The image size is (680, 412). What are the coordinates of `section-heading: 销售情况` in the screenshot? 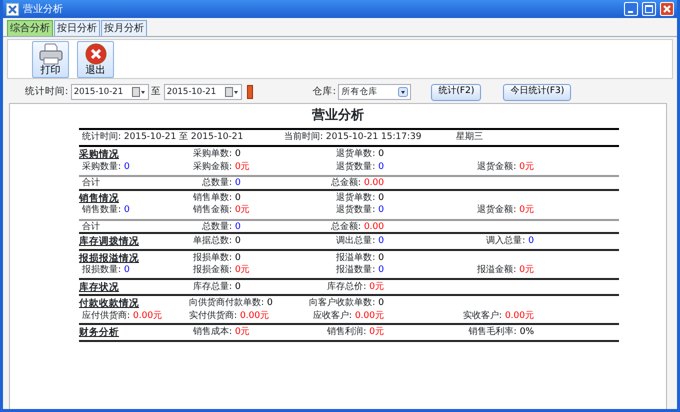 It's located at (99, 198).